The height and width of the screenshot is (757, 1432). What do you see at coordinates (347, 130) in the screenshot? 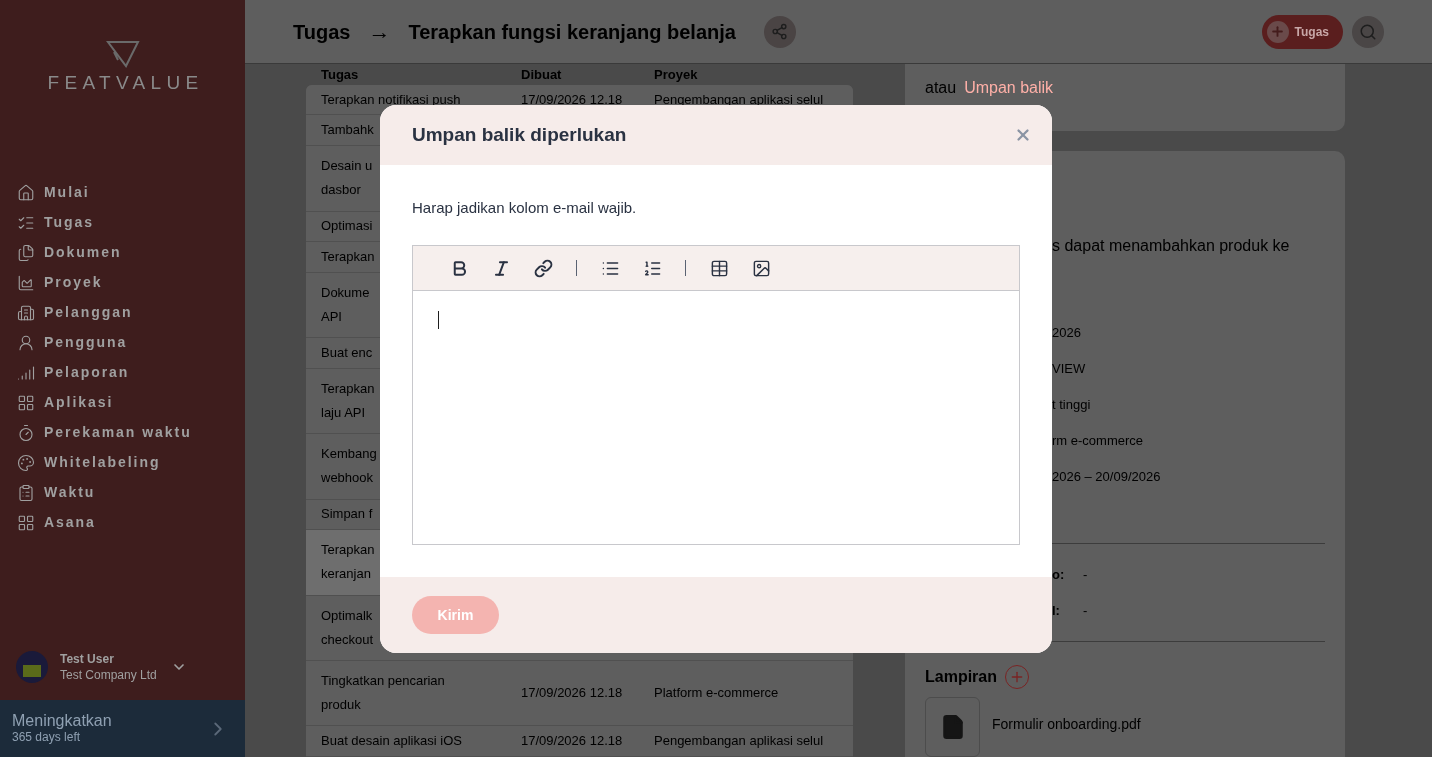
I see `table-cell-text: Tambahk` at bounding box center [347, 130].